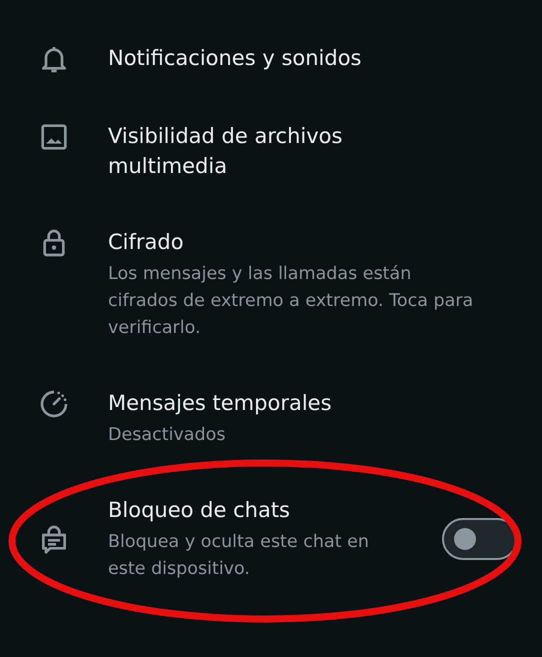  What do you see at coordinates (291, 301) in the screenshot?
I see `setting-description: Los mensajes y las llamadas están cifrados de extremo a extremo. Toca para verificarlo.` at bounding box center [291, 301].